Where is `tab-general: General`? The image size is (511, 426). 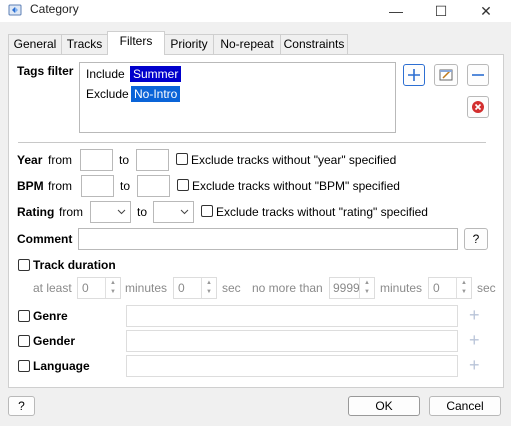 tab-general: General is located at coordinates (35, 44).